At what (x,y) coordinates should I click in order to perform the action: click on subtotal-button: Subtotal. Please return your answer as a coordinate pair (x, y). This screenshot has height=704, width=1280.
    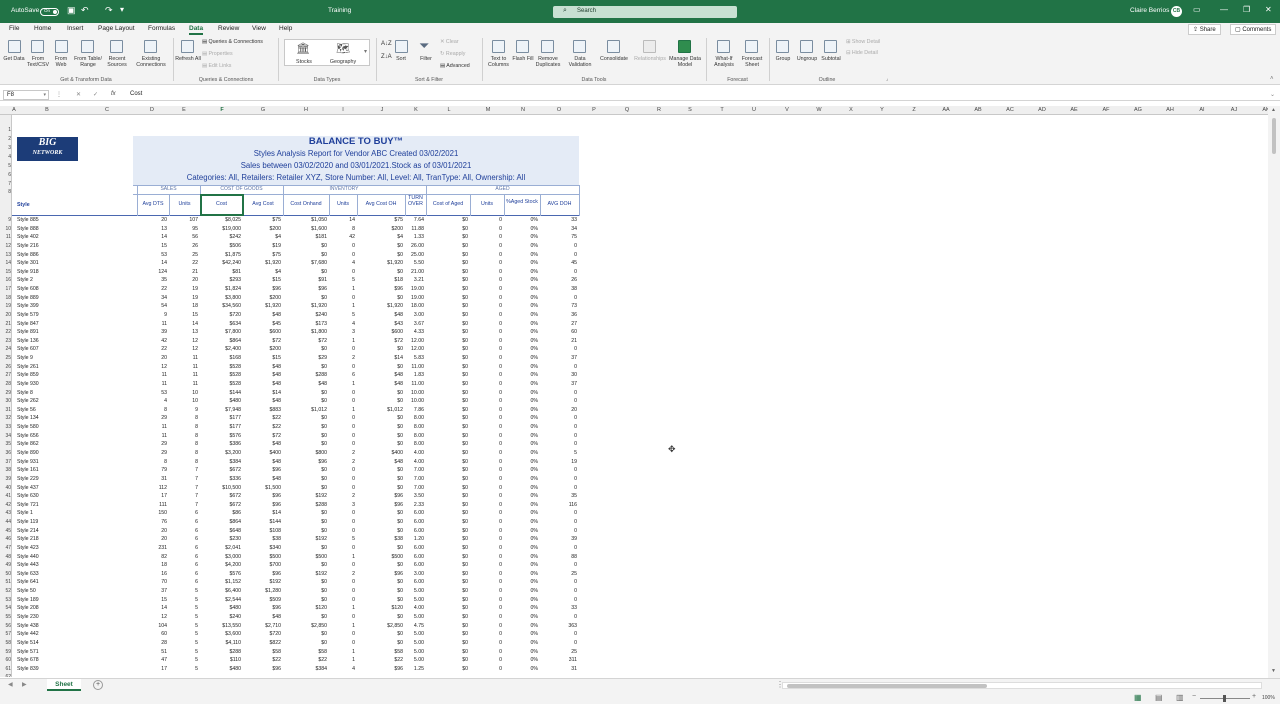
    Looking at the image, I should click on (831, 59).